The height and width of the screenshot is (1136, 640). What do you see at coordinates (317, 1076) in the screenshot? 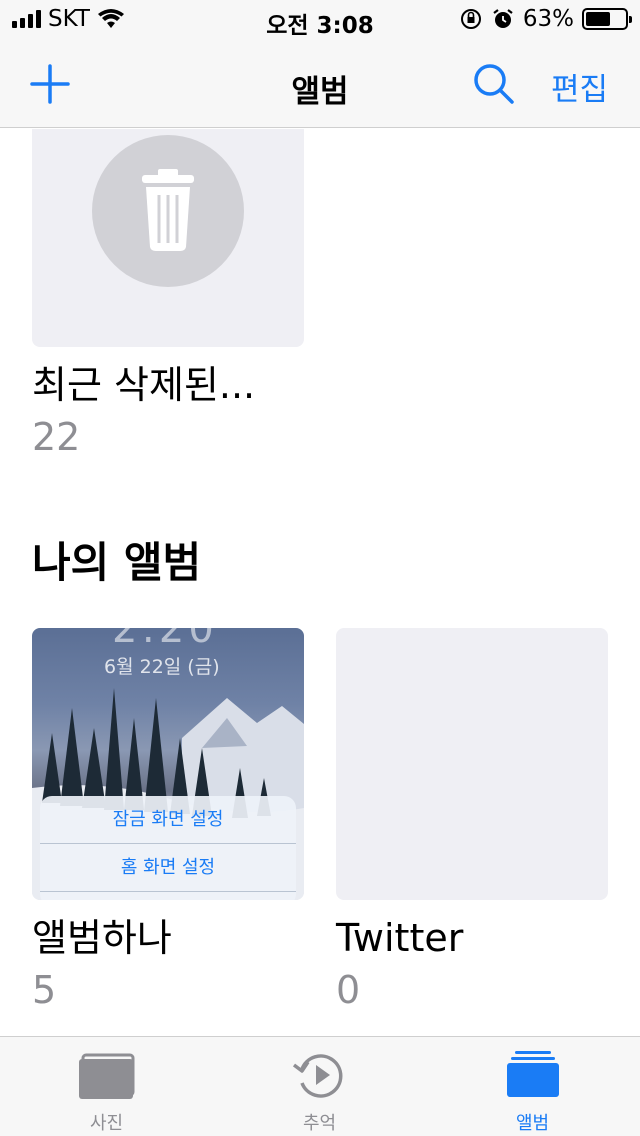
I see `memories-icon` at bounding box center [317, 1076].